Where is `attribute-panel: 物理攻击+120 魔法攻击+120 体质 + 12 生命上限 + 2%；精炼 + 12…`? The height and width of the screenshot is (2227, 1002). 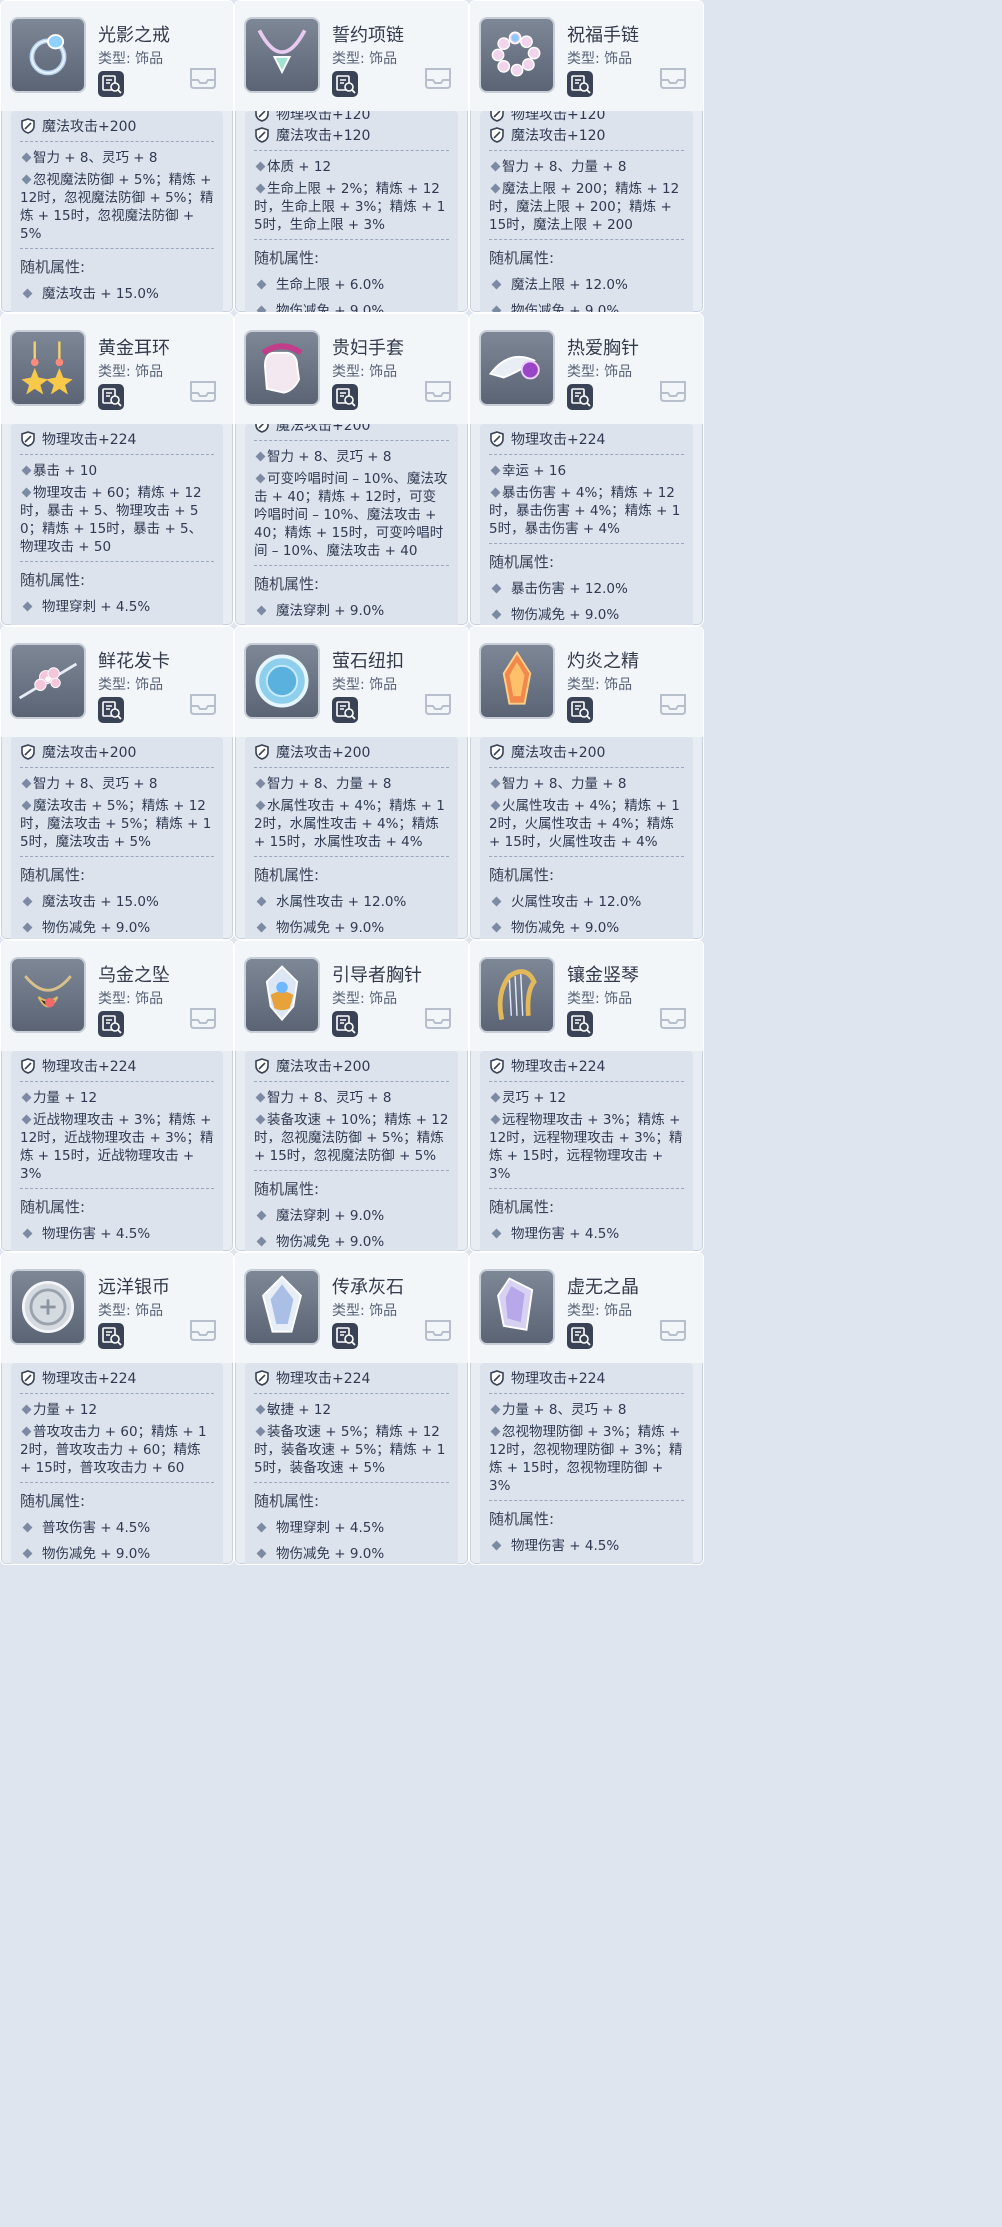
attribute-panel: 物理攻击+120 魔法攻击+120 体质 + 12 生命上限 + 2%；精炼 + 12… is located at coordinates (351, 211).